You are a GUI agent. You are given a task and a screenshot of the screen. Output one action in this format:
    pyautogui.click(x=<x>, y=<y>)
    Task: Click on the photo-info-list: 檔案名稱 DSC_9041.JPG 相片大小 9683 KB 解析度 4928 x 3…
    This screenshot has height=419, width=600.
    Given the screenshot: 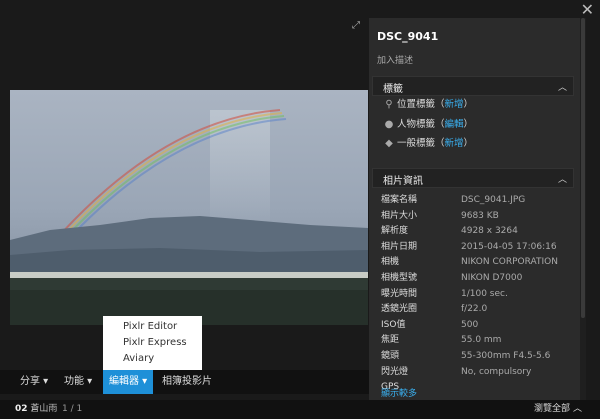 What is the action you would take?
    pyautogui.click(x=469, y=294)
    